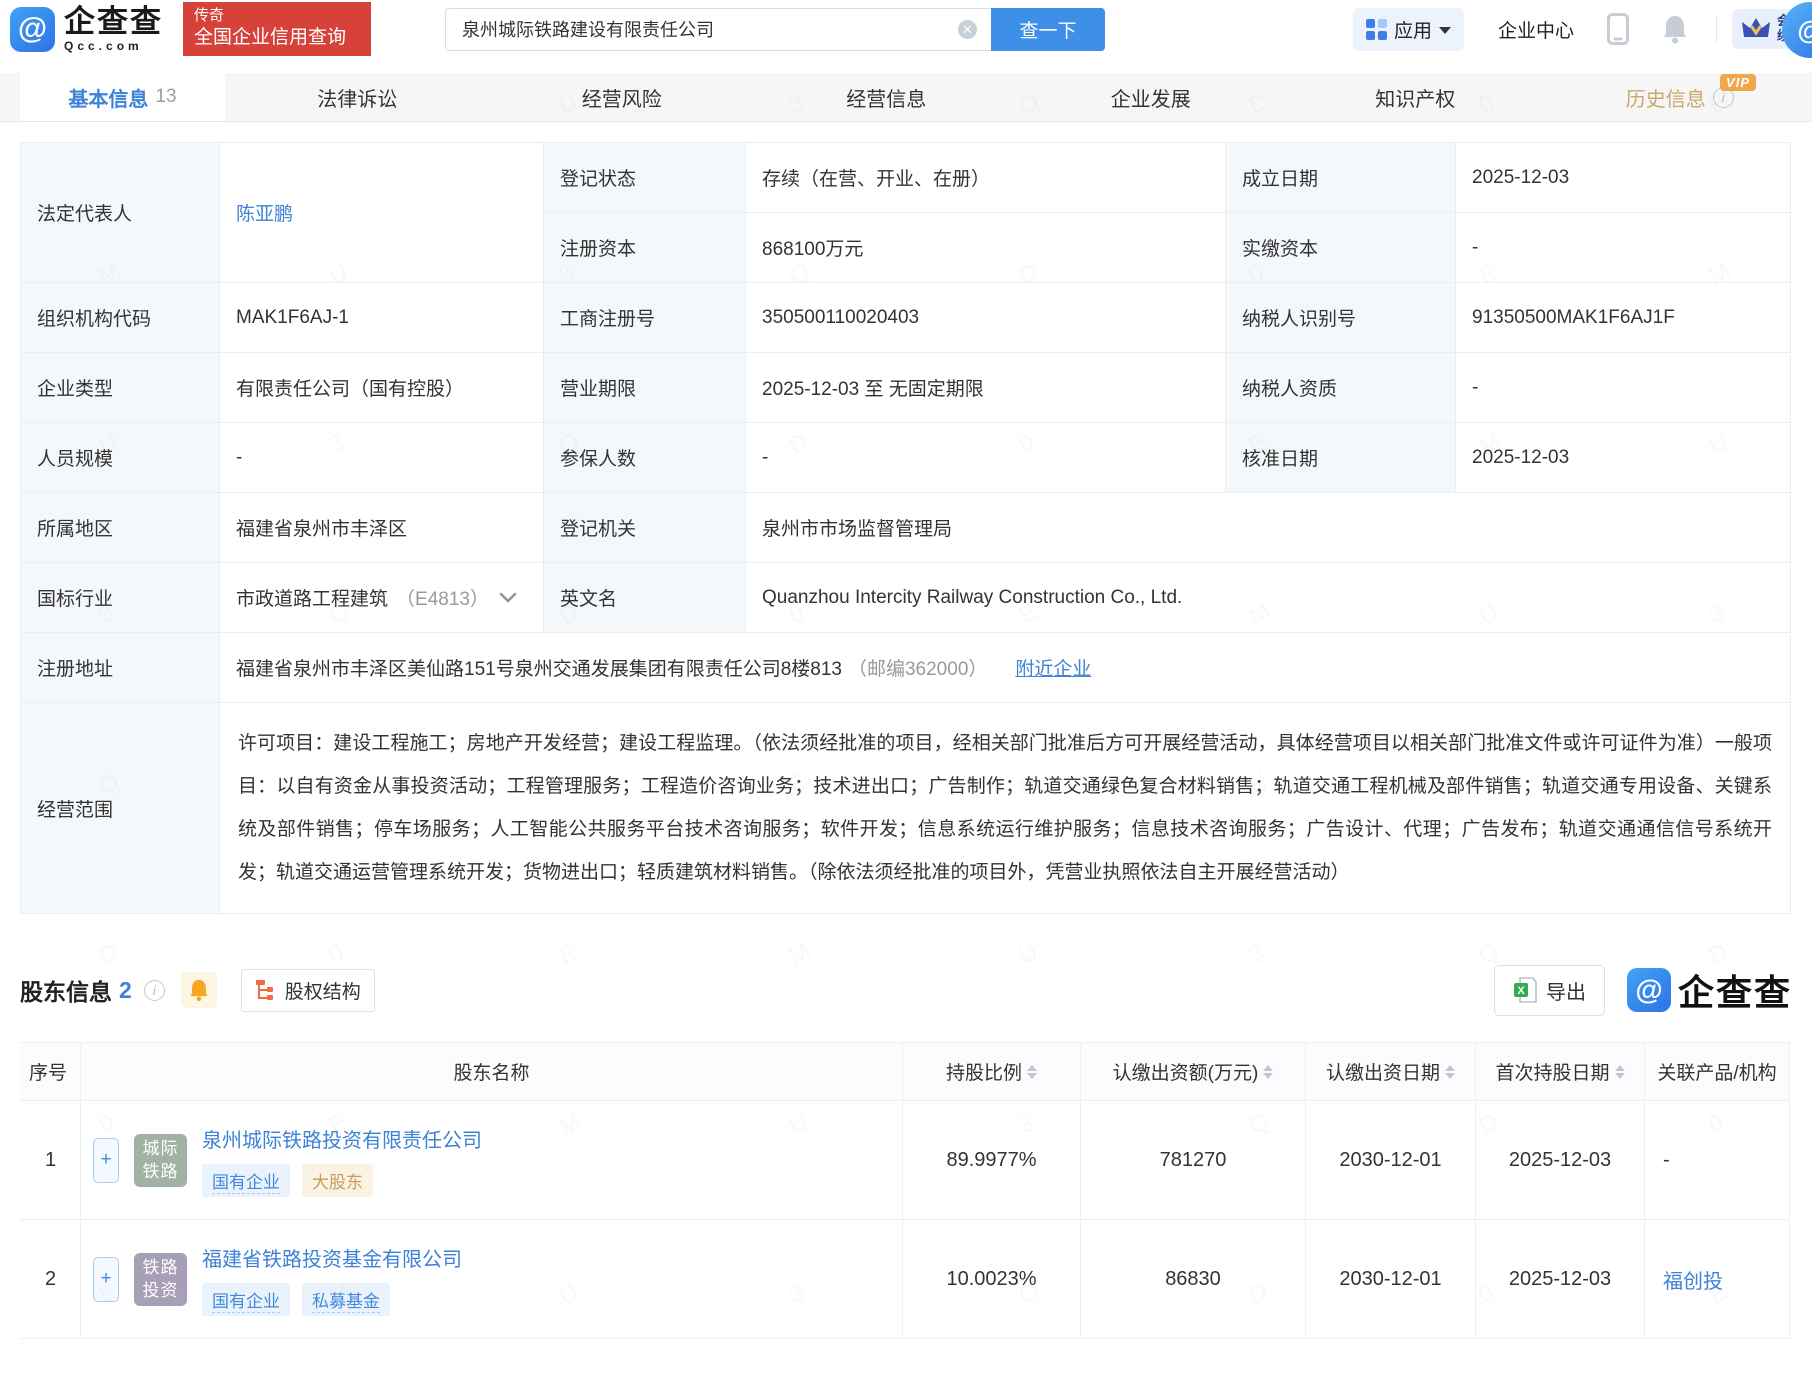 The width and height of the screenshot is (1812, 1376). What do you see at coordinates (1053, 667) in the screenshot?
I see `nearby-companies-link: 附近企业` at bounding box center [1053, 667].